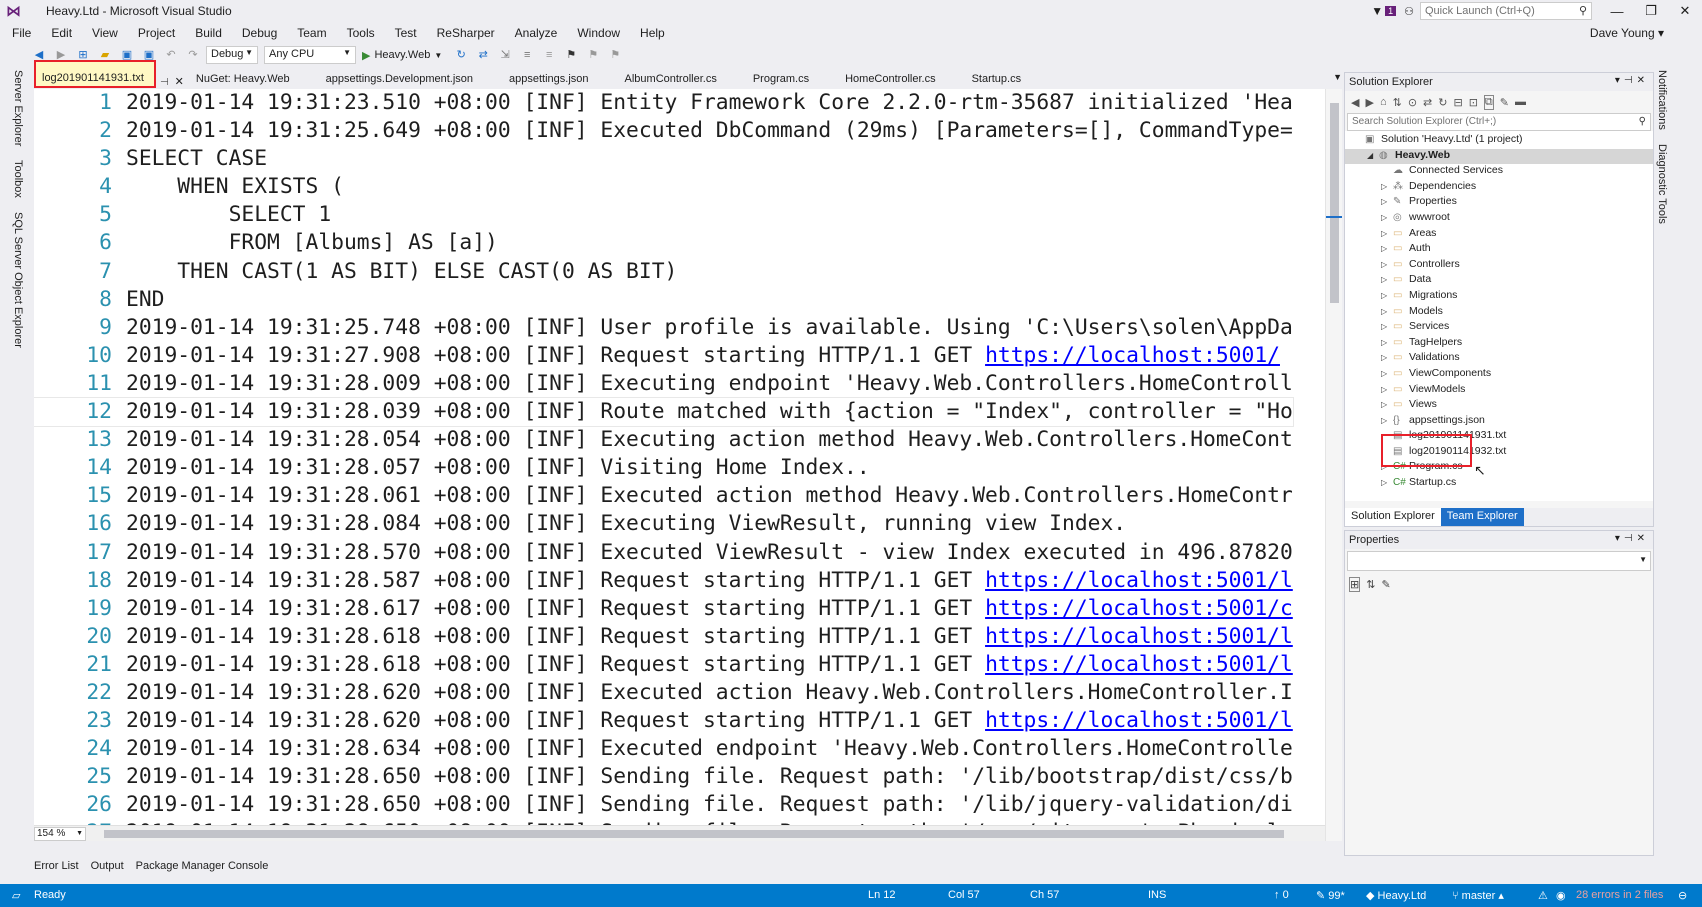 The image size is (1702, 907). Describe the element at coordinates (1499, 219) in the screenshot. I see `tree-node: ▷ ◎ wwwroot` at that location.